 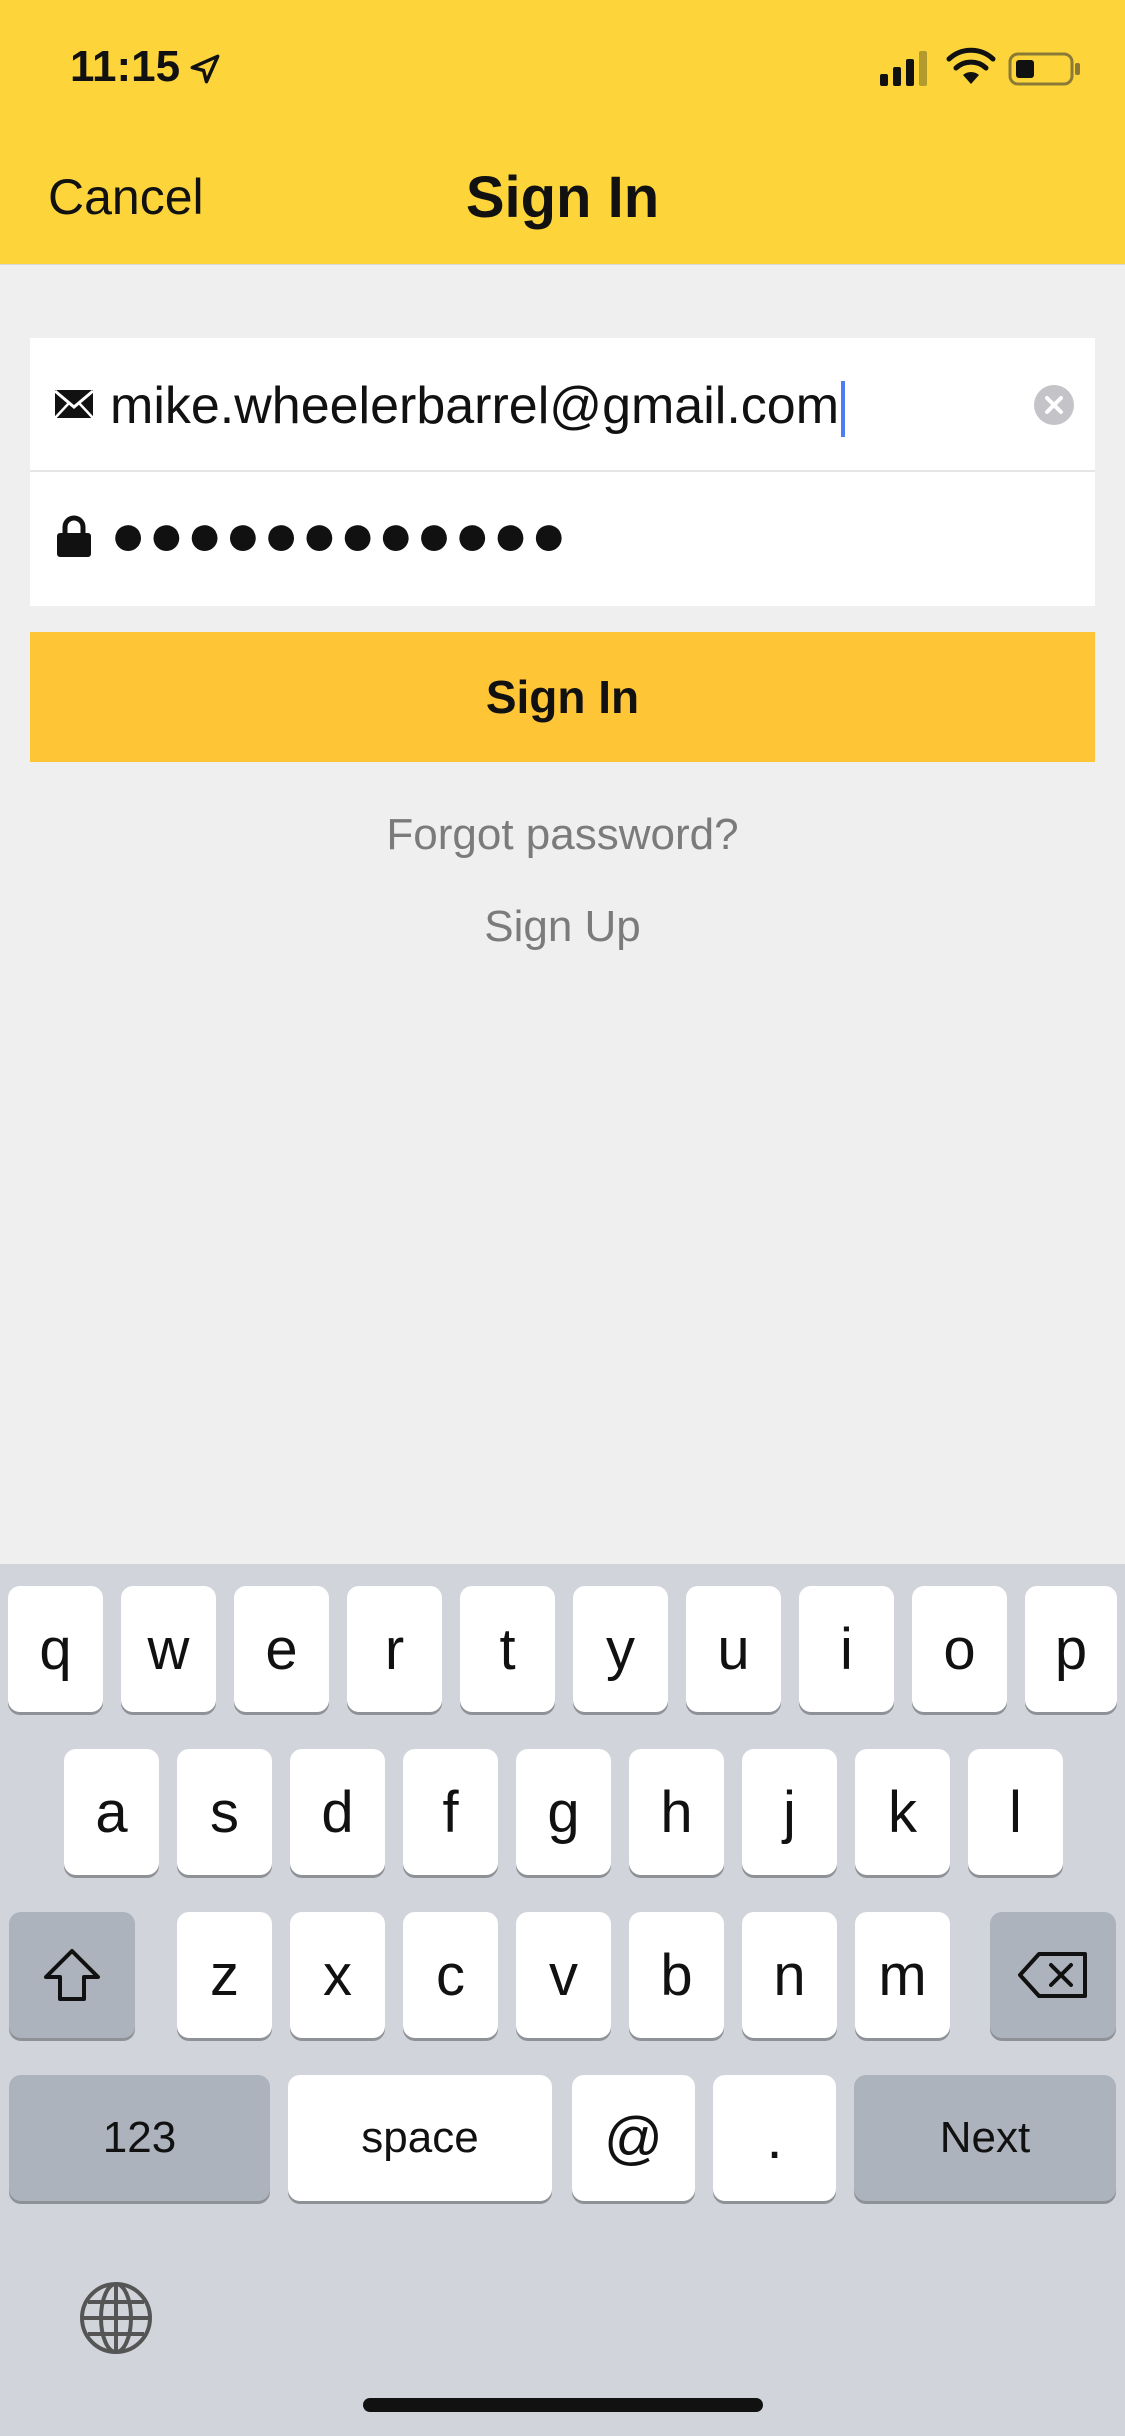 I want to click on globe-icon, so click(x=116, y=2318).